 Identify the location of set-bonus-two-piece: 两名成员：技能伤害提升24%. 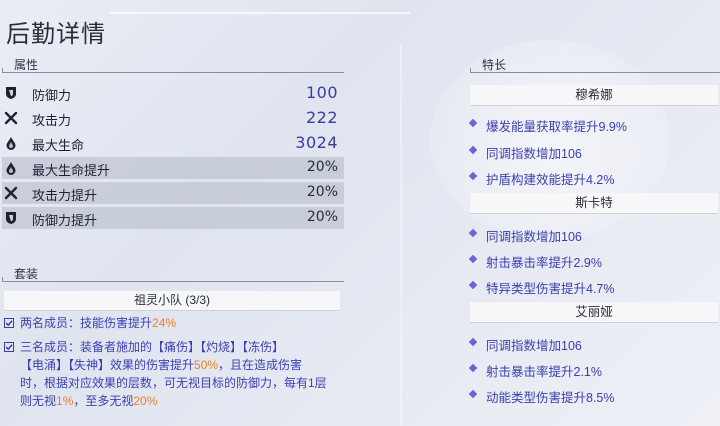
(174, 323).